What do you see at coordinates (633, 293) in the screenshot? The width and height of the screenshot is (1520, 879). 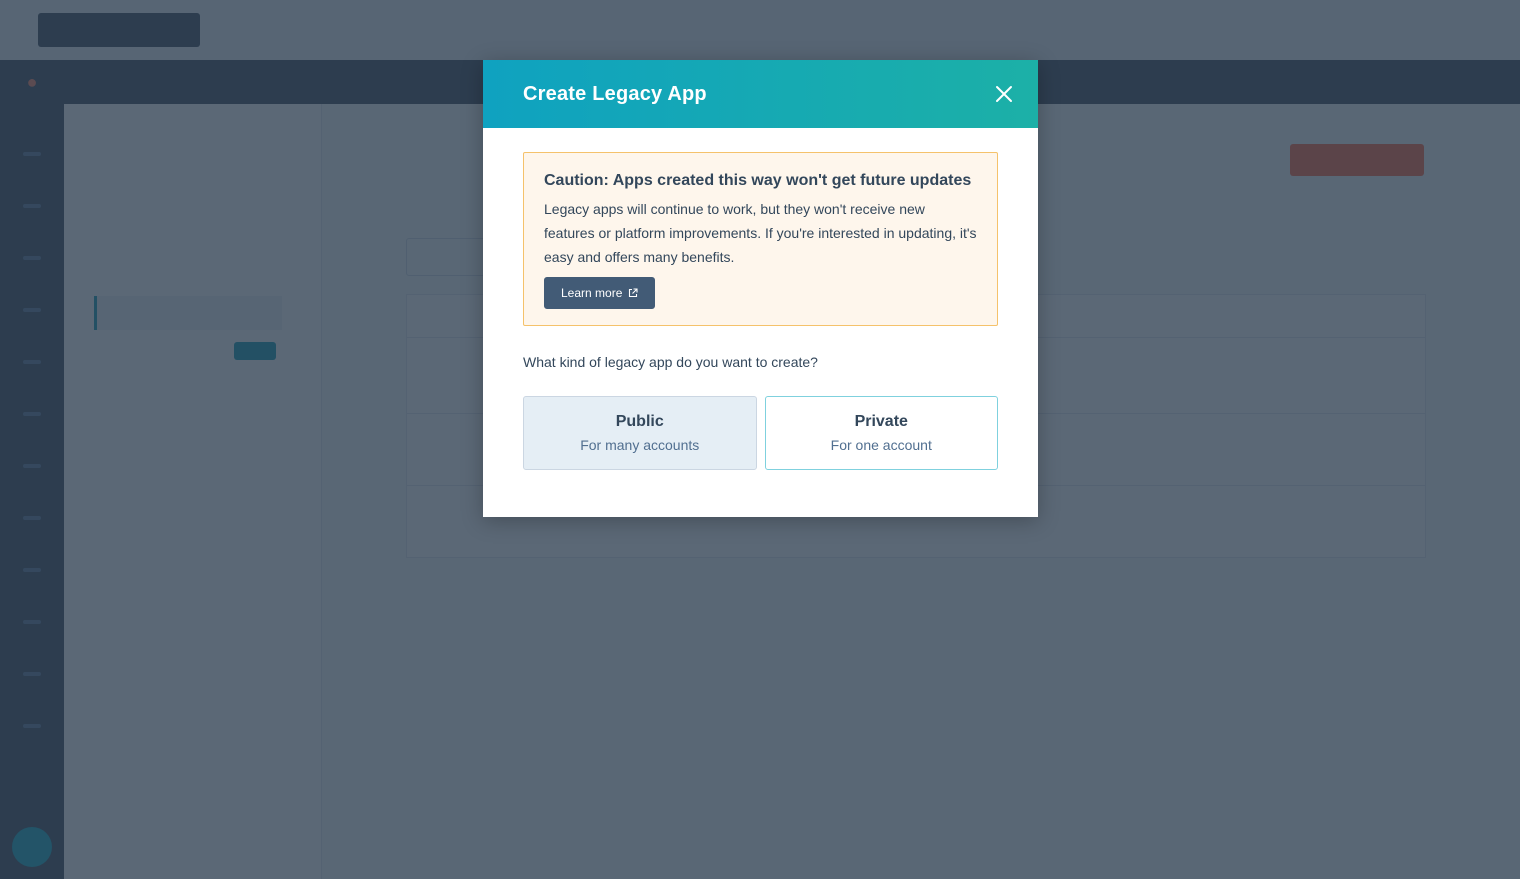 I see `external-link-icon` at bounding box center [633, 293].